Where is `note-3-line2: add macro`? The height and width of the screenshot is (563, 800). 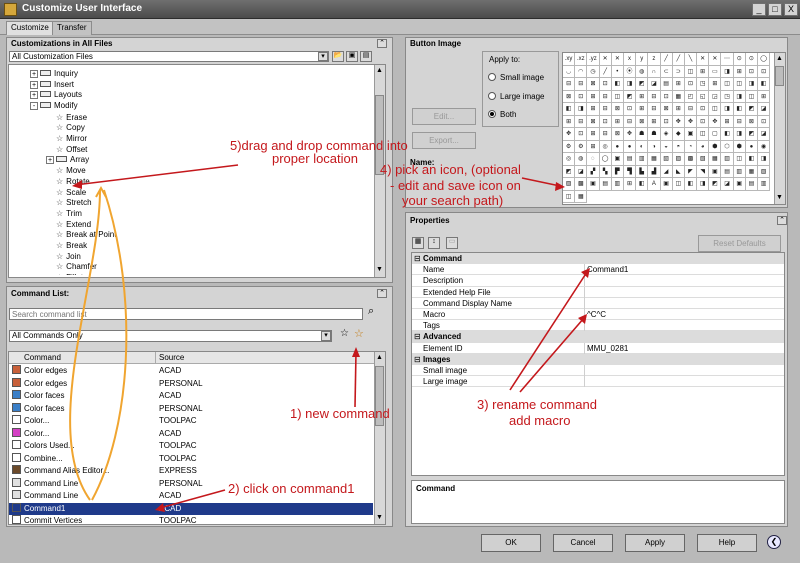
note-3-line2: add macro is located at coordinates (540, 420).